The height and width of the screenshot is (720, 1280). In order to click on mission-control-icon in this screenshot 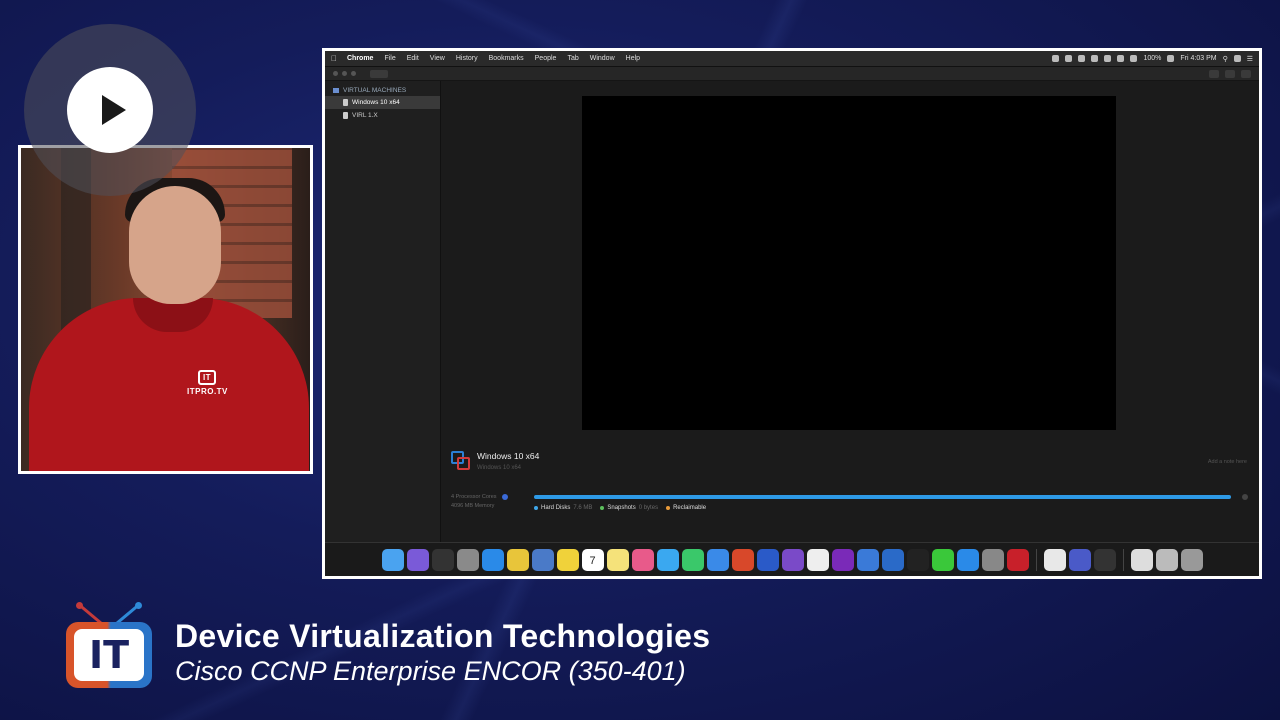, I will do `click(442, 559)`.